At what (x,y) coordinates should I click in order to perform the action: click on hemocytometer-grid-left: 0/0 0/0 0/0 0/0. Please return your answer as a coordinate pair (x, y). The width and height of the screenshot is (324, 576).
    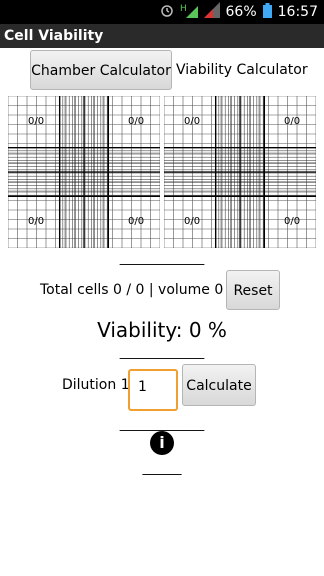
    Looking at the image, I should click on (84, 172).